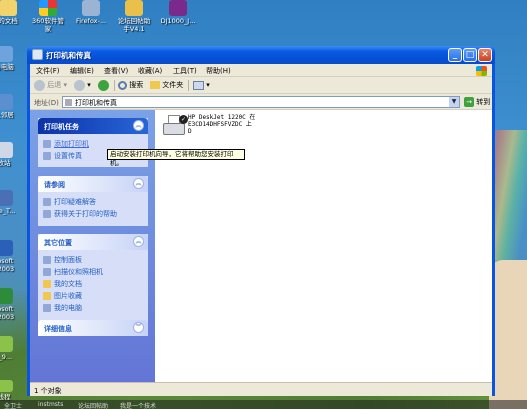 The height and width of the screenshot is (409, 527). I want to click on details-header: 详细信息 ︾, so click(93, 328).